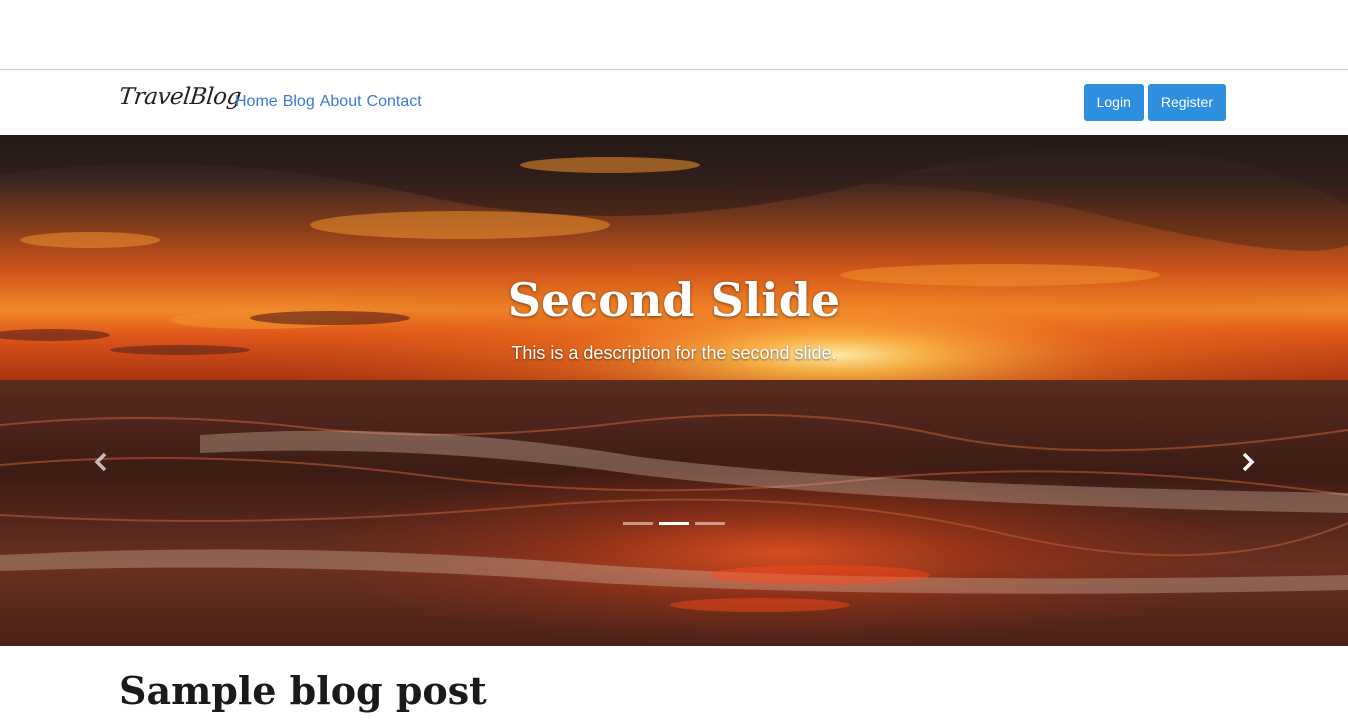 This screenshot has width=1348, height=728. I want to click on nav-links: Home Blog About Contact, so click(328, 102).